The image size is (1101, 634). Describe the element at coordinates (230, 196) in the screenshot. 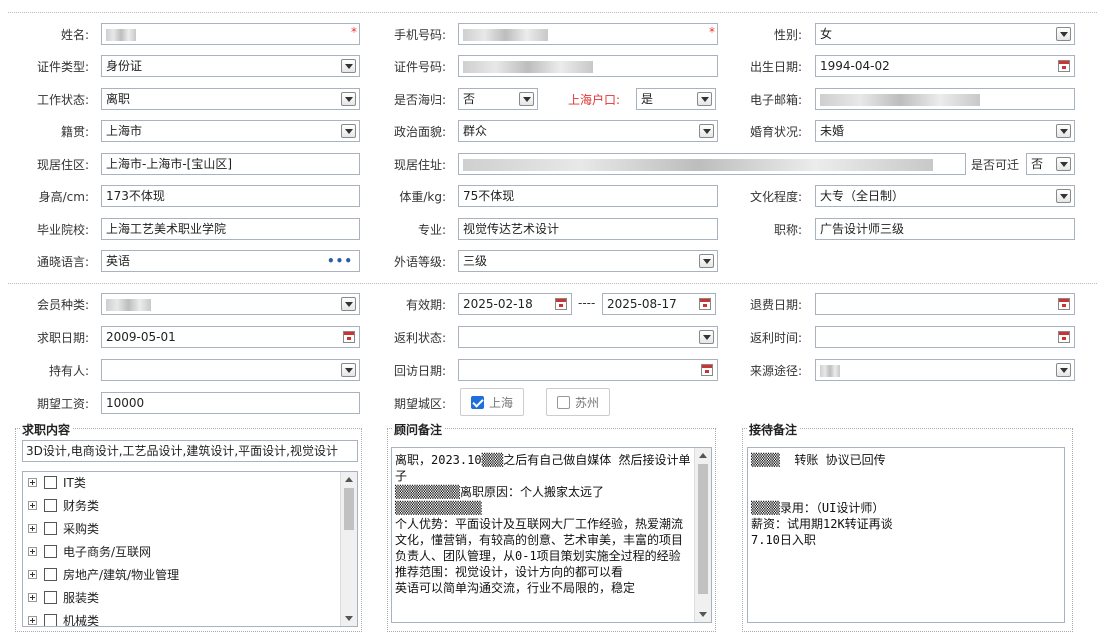

I see `height-input: 173不体现` at that location.